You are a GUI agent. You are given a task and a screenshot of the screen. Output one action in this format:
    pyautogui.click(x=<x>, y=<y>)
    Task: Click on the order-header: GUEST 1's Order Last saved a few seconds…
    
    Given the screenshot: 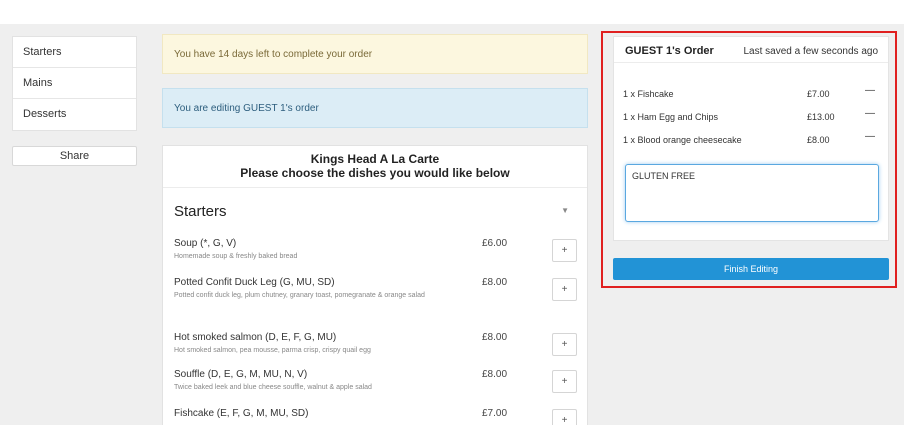 What is the action you would take?
    pyautogui.click(x=751, y=50)
    